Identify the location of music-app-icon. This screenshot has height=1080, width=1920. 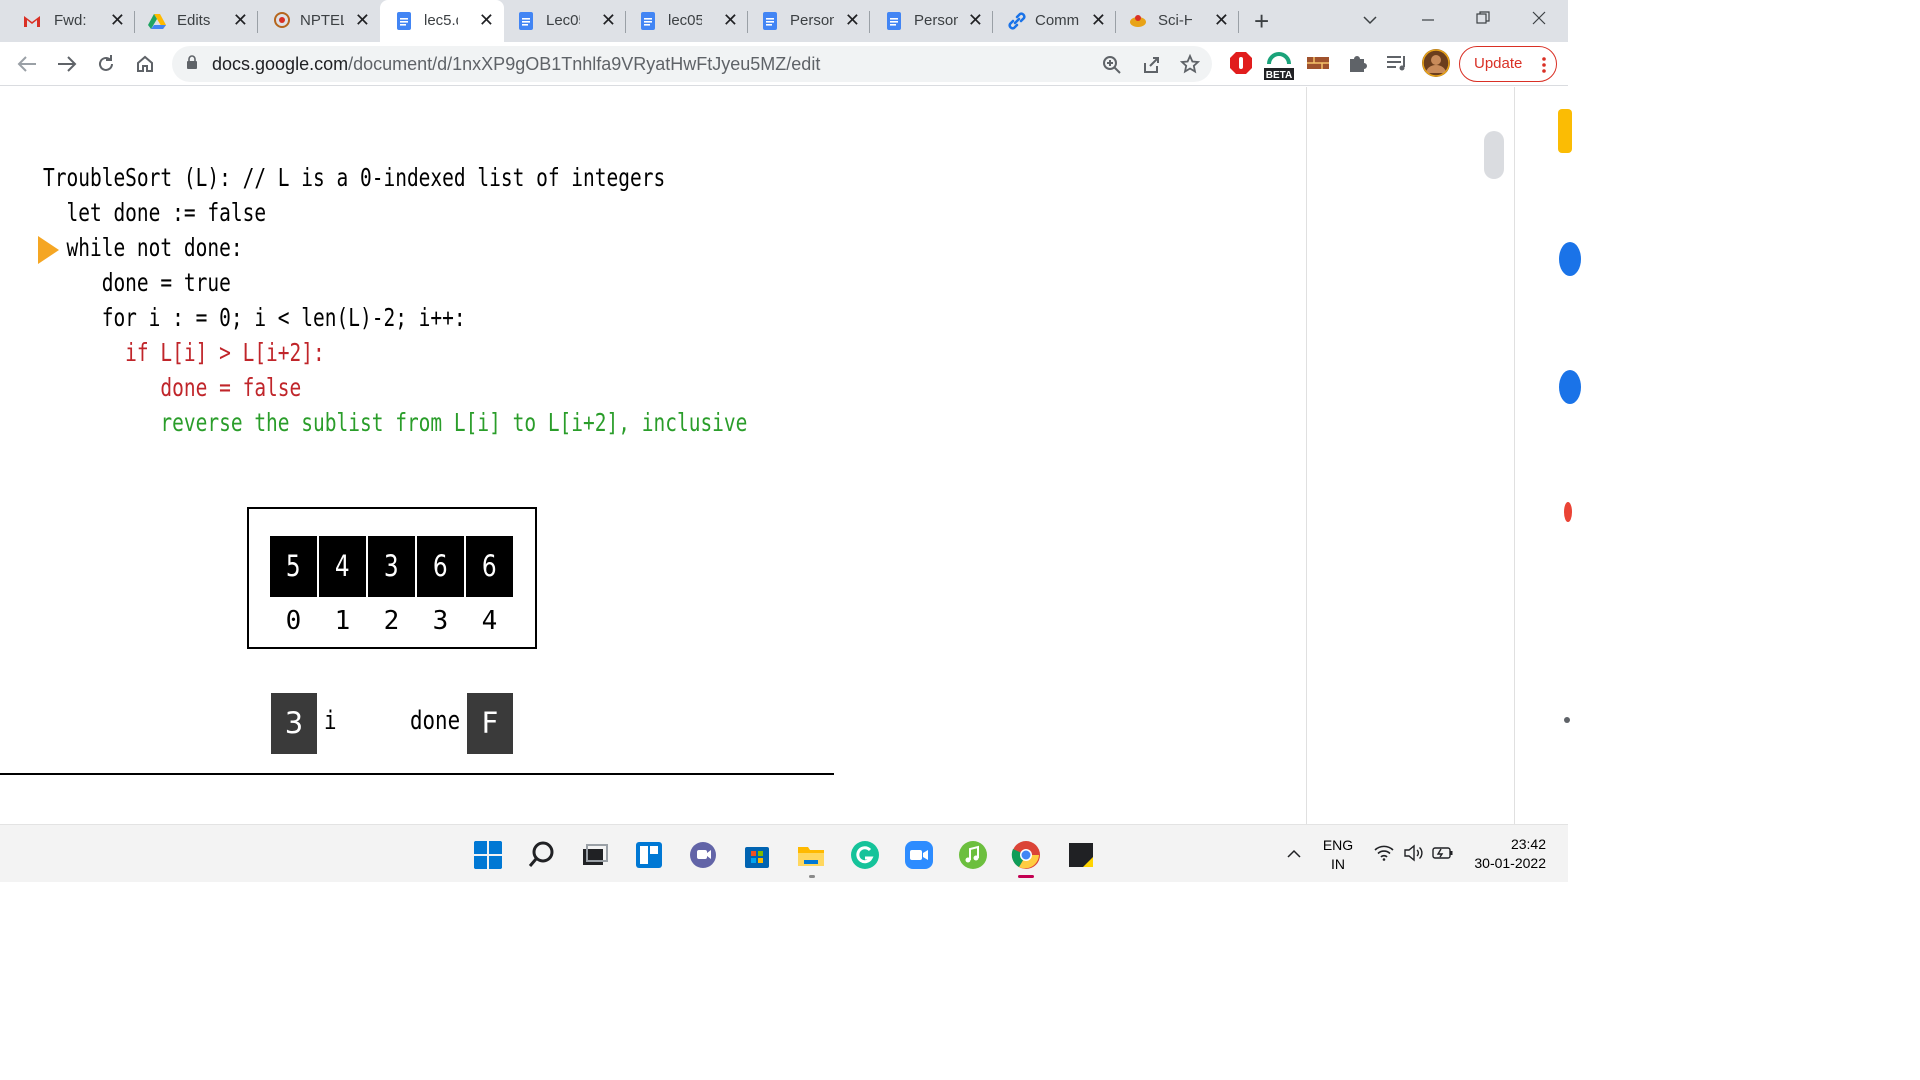
(973, 855).